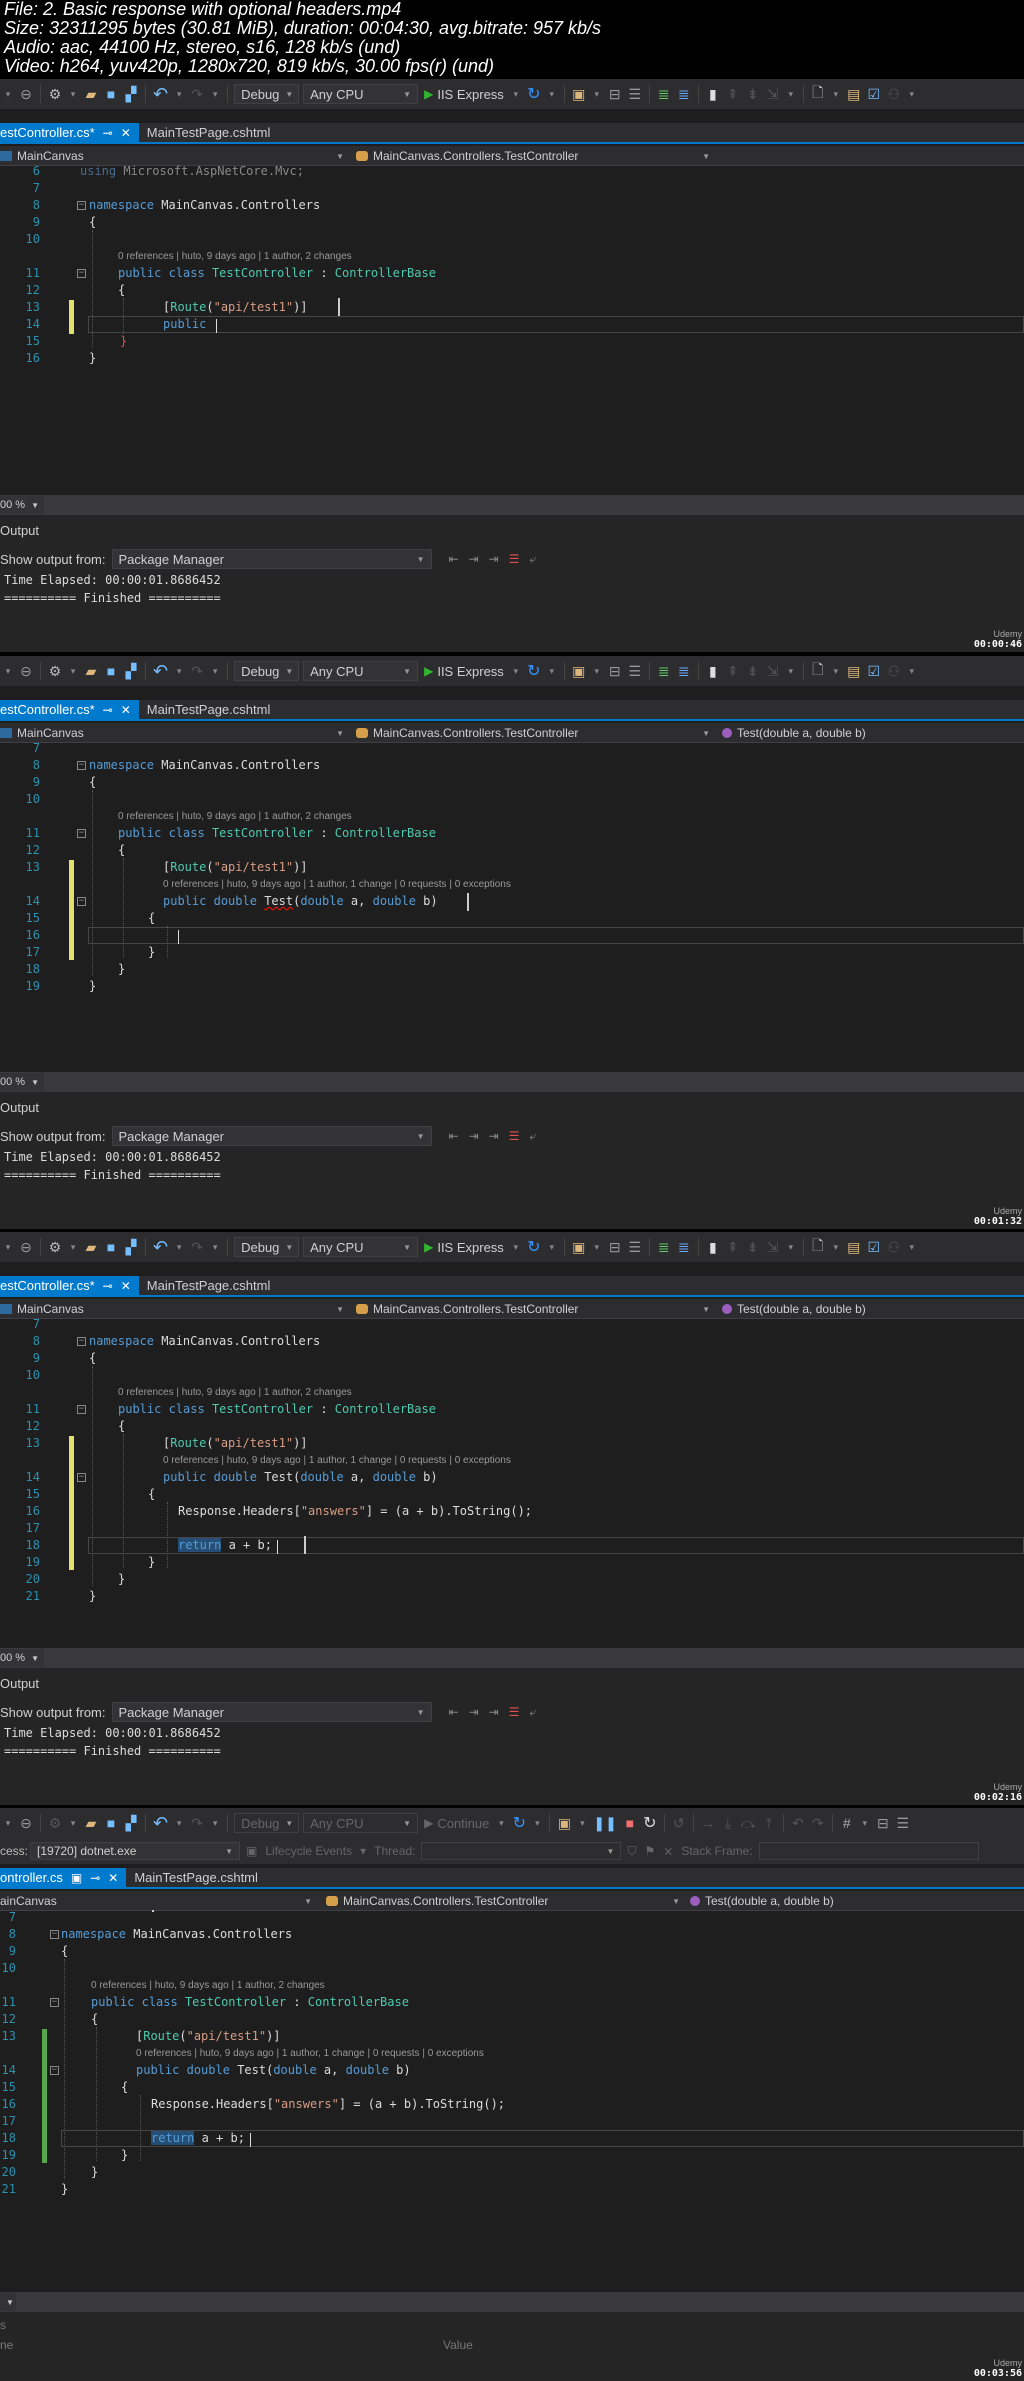 The width and height of the screenshot is (1024, 2381). I want to click on go-to-previous-icon: ⇤, so click(454, 559).